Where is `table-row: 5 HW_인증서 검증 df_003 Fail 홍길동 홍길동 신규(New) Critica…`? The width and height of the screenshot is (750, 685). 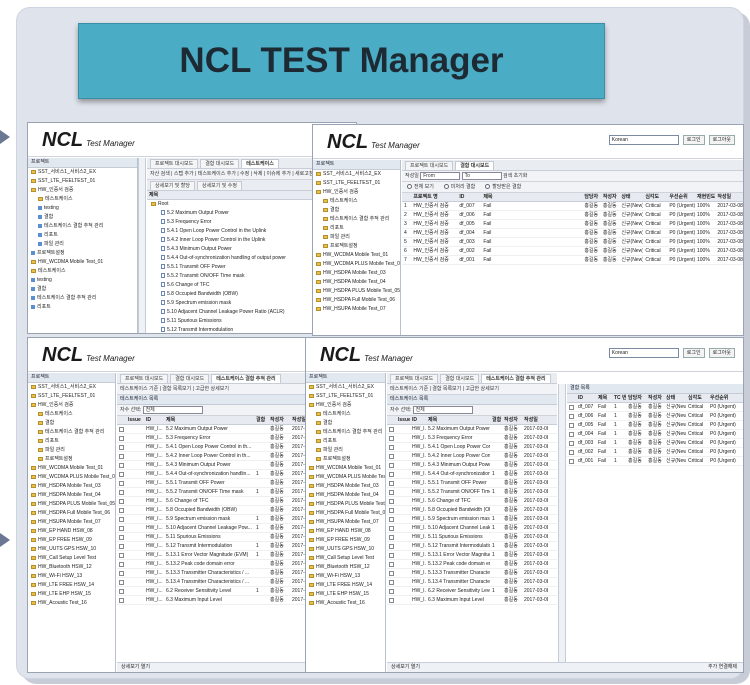
table-row: 5 HW_인증서 검증 df_003 Fail 홍길동 홍길동 신규(New) Critica… is located at coordinates (572, 242).